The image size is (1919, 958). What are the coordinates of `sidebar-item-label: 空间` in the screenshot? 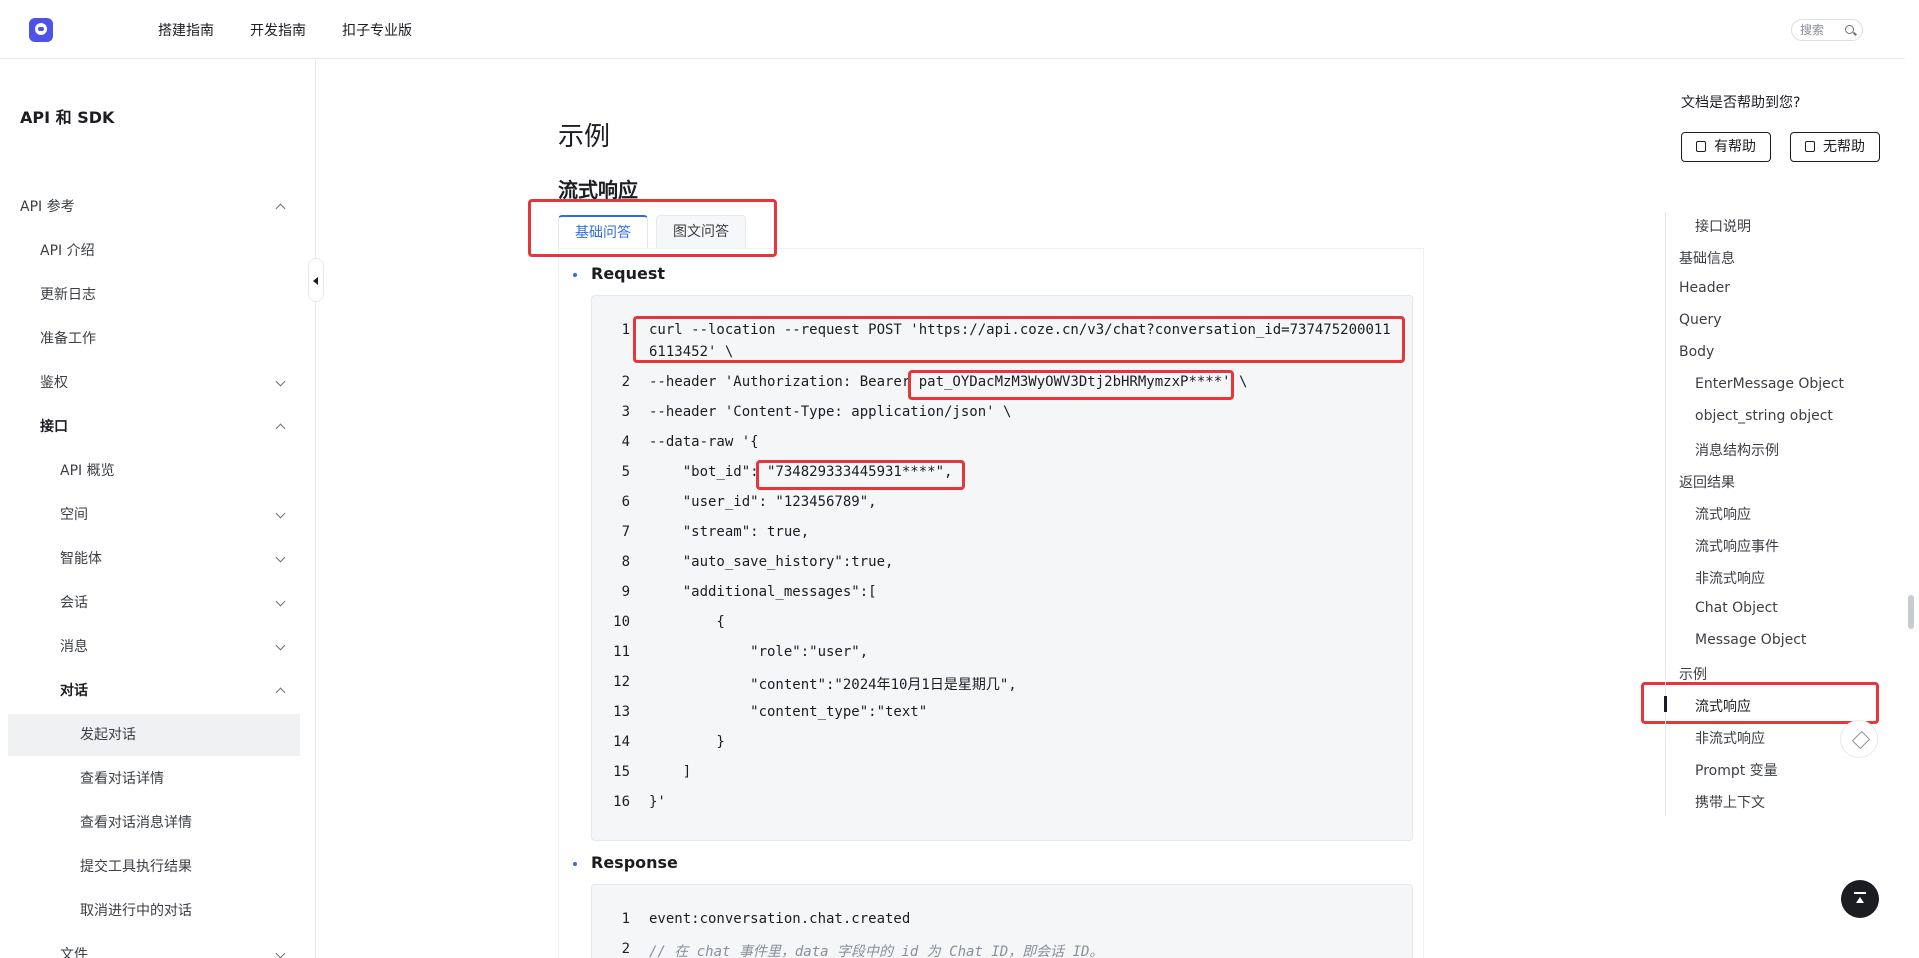 It's located at (74, 515).